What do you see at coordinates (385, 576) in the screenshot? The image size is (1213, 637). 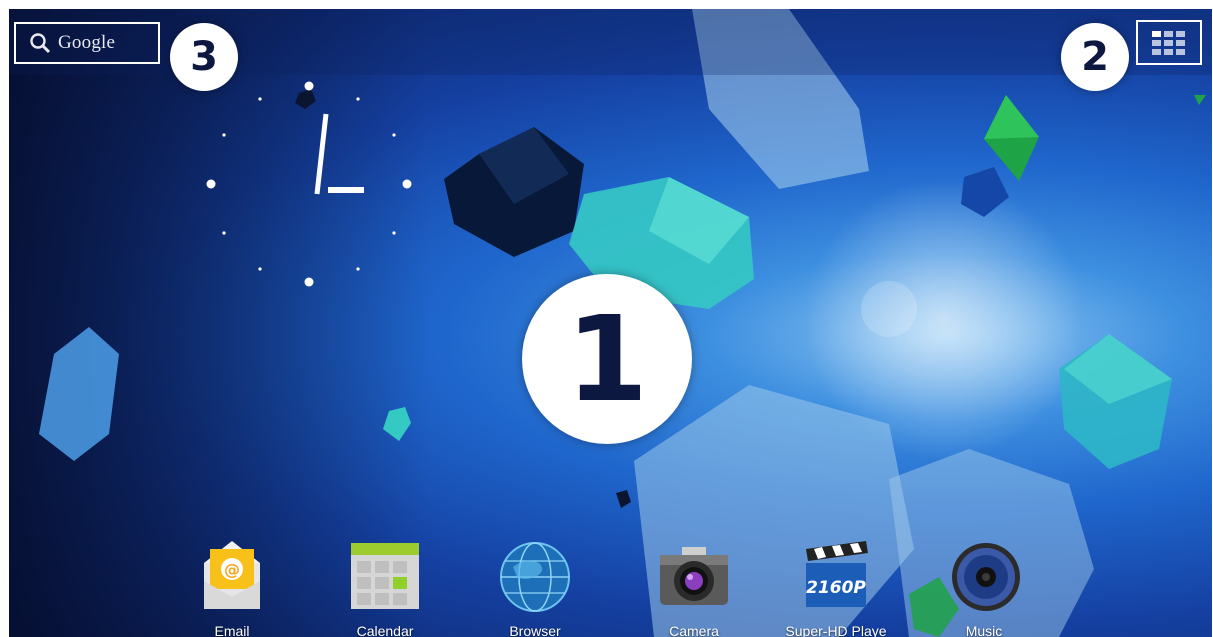 I see `calendar-icon` at bounding box center [385, 576].